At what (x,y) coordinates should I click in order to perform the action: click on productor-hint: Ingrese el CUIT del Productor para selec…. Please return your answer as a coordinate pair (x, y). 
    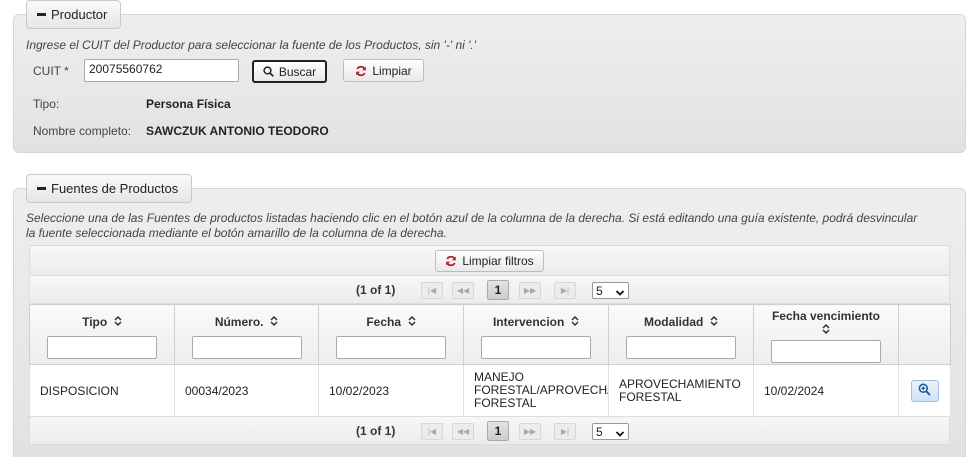
    Looking at the image, I should click on (251, 45).